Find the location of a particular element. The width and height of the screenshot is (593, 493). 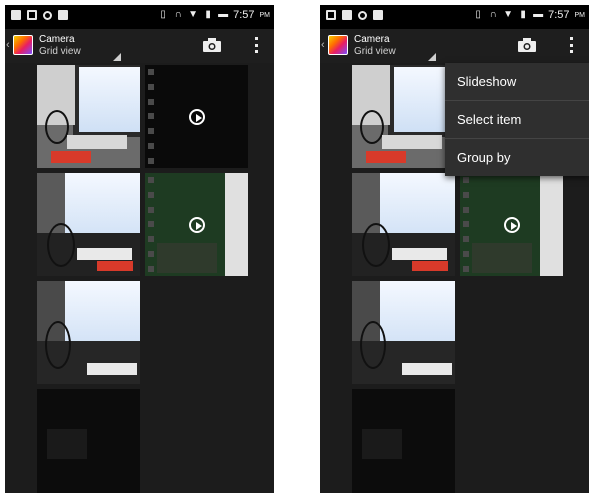

menu-item-select-item: Select item is located at coordinates (517, 120).